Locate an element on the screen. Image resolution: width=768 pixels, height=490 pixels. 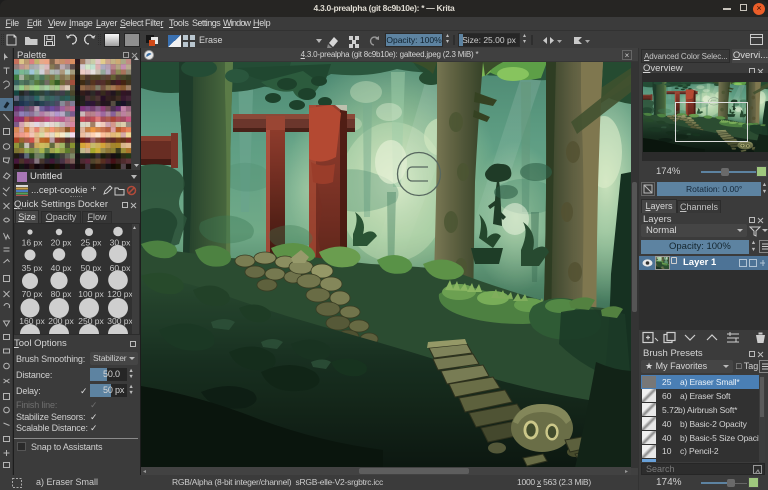
svg-text: 300 px is located at coordinates (120, 321).